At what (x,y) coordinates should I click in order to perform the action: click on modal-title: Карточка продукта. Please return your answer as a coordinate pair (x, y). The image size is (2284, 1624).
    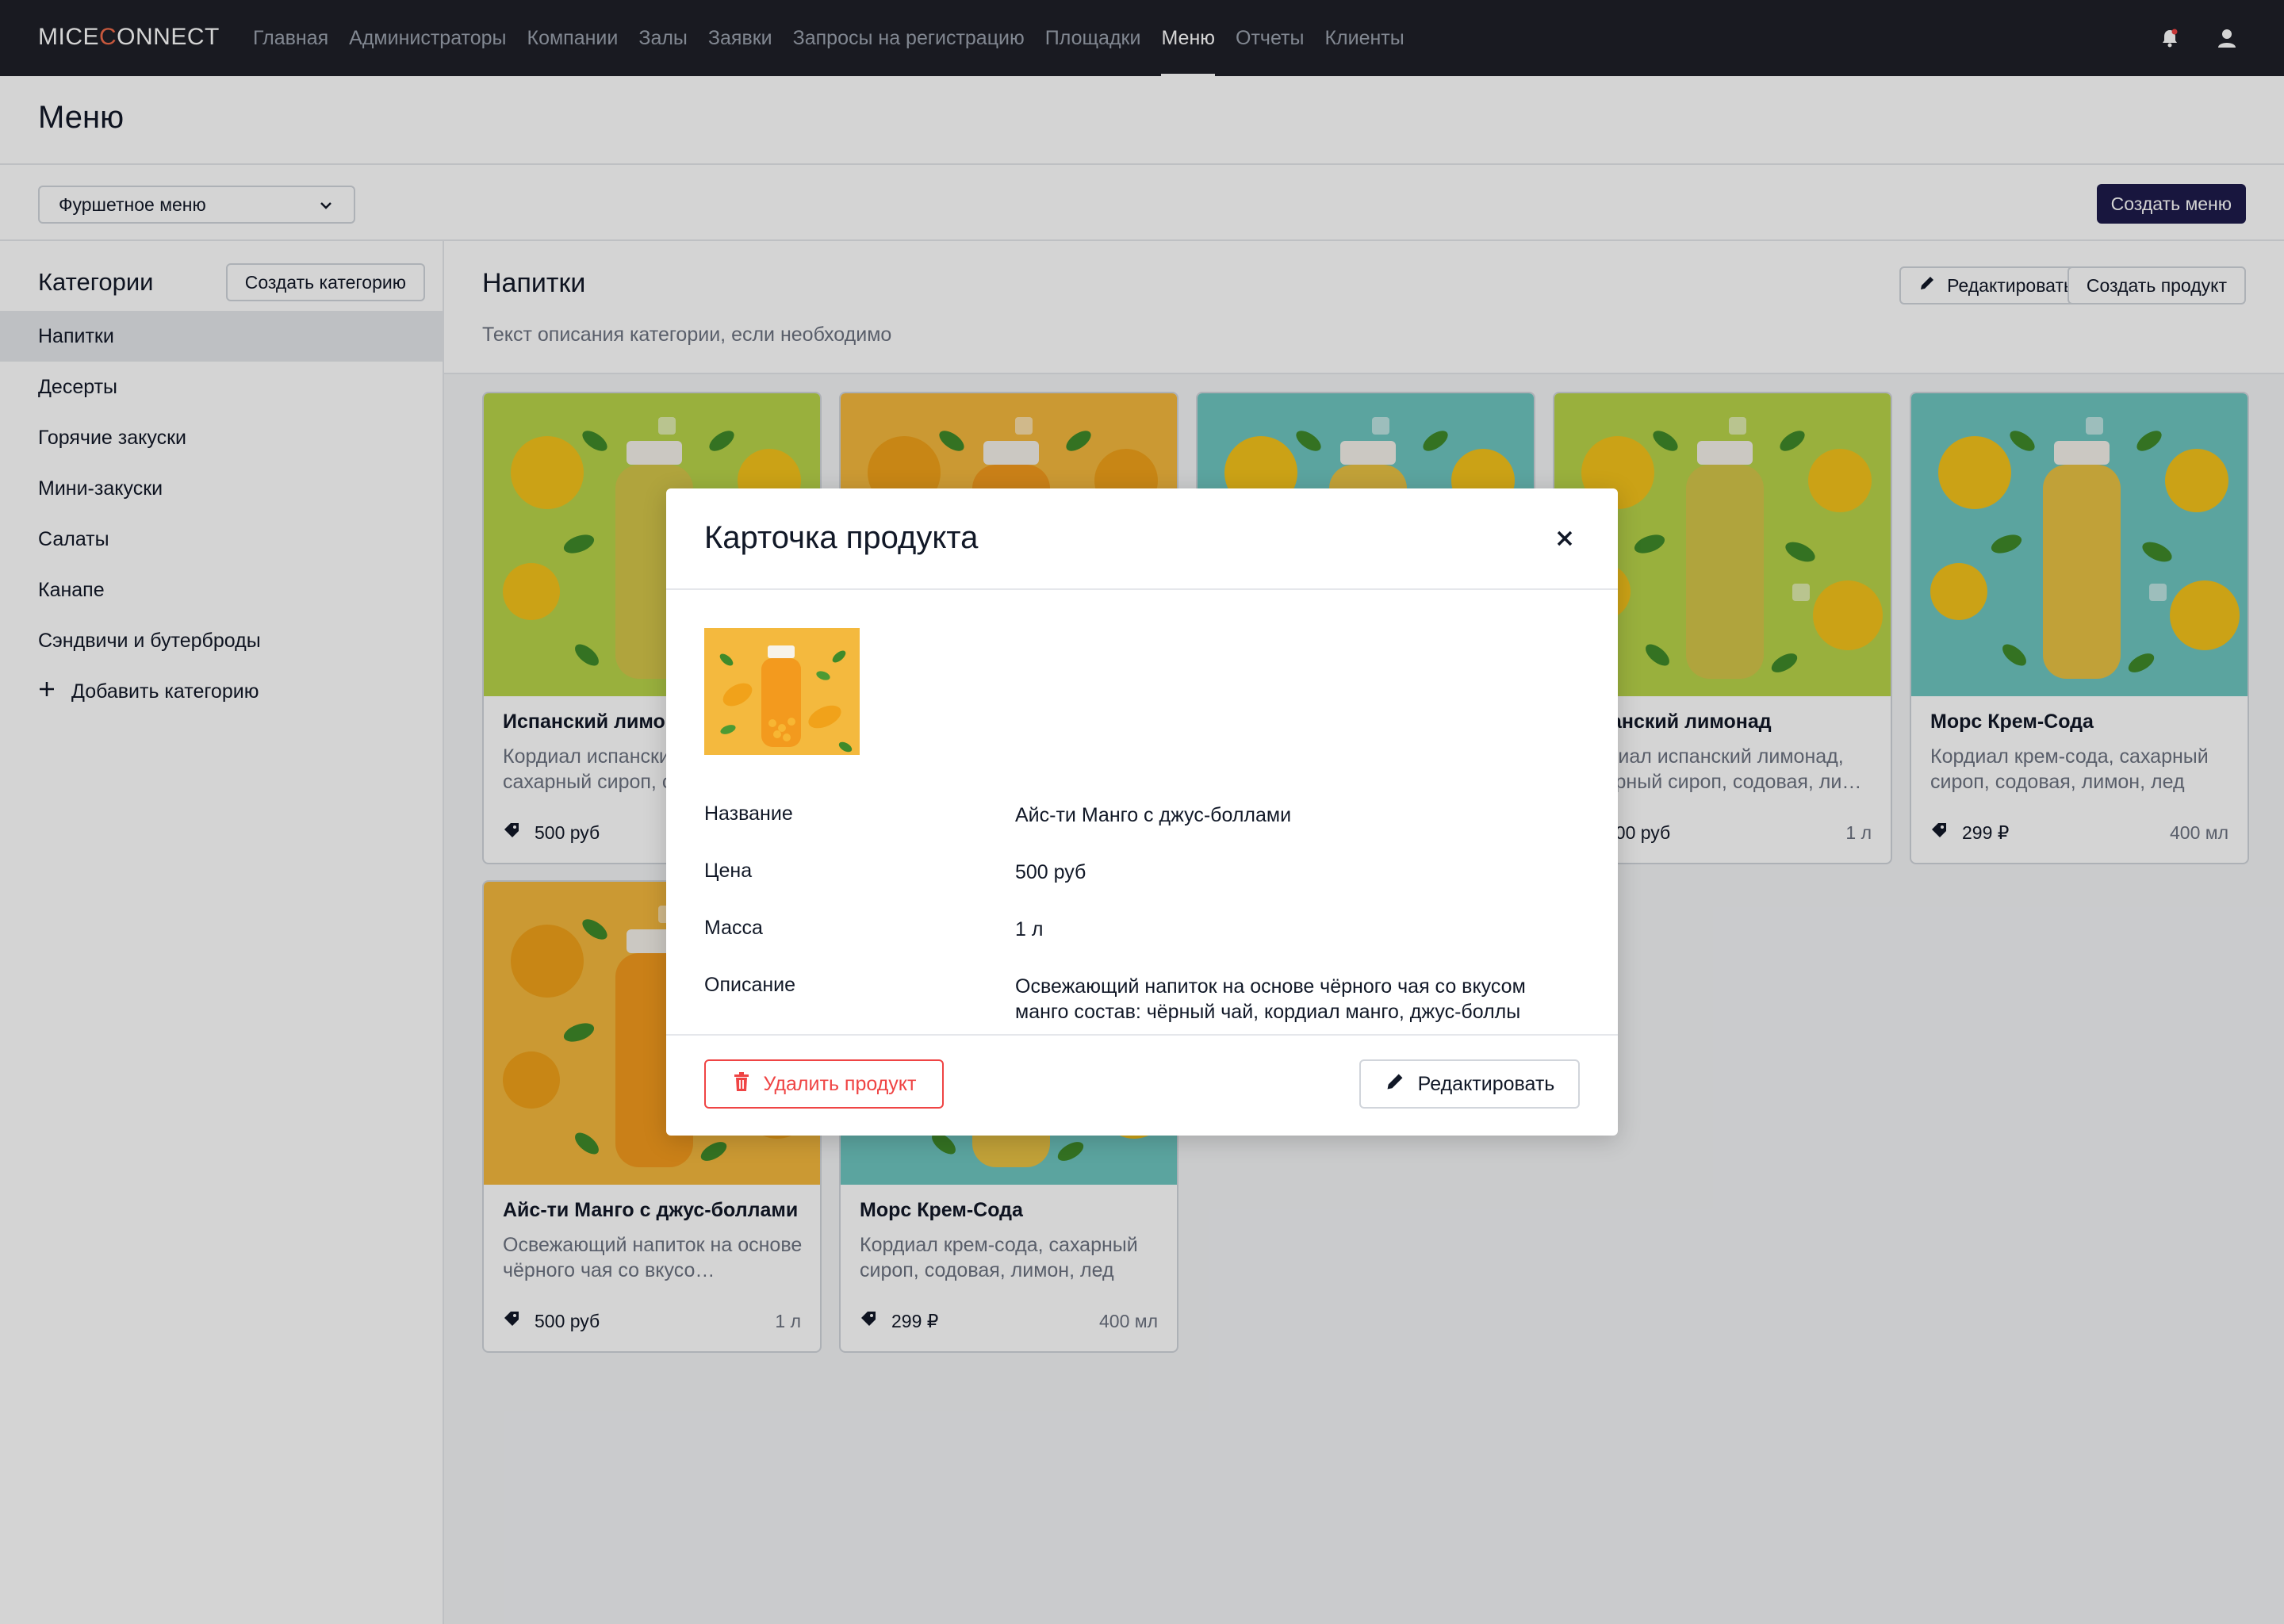
    Looking at the image, I should click on (841, 537).